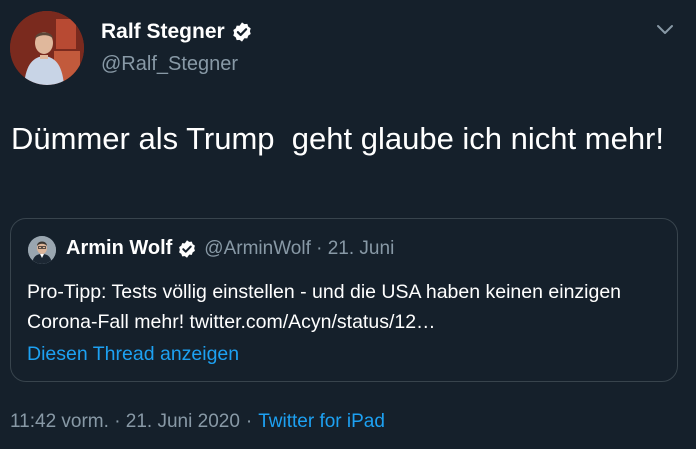 Image resolution: width=696 pixels, height=449 pixels. I want to click on quoted-author-avatar, so click(42, 250).